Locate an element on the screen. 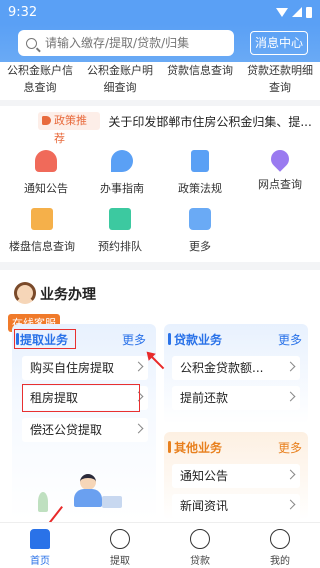 This screenshot has width=320, height=568. calendar-icon is located at coordinates (120, 219).